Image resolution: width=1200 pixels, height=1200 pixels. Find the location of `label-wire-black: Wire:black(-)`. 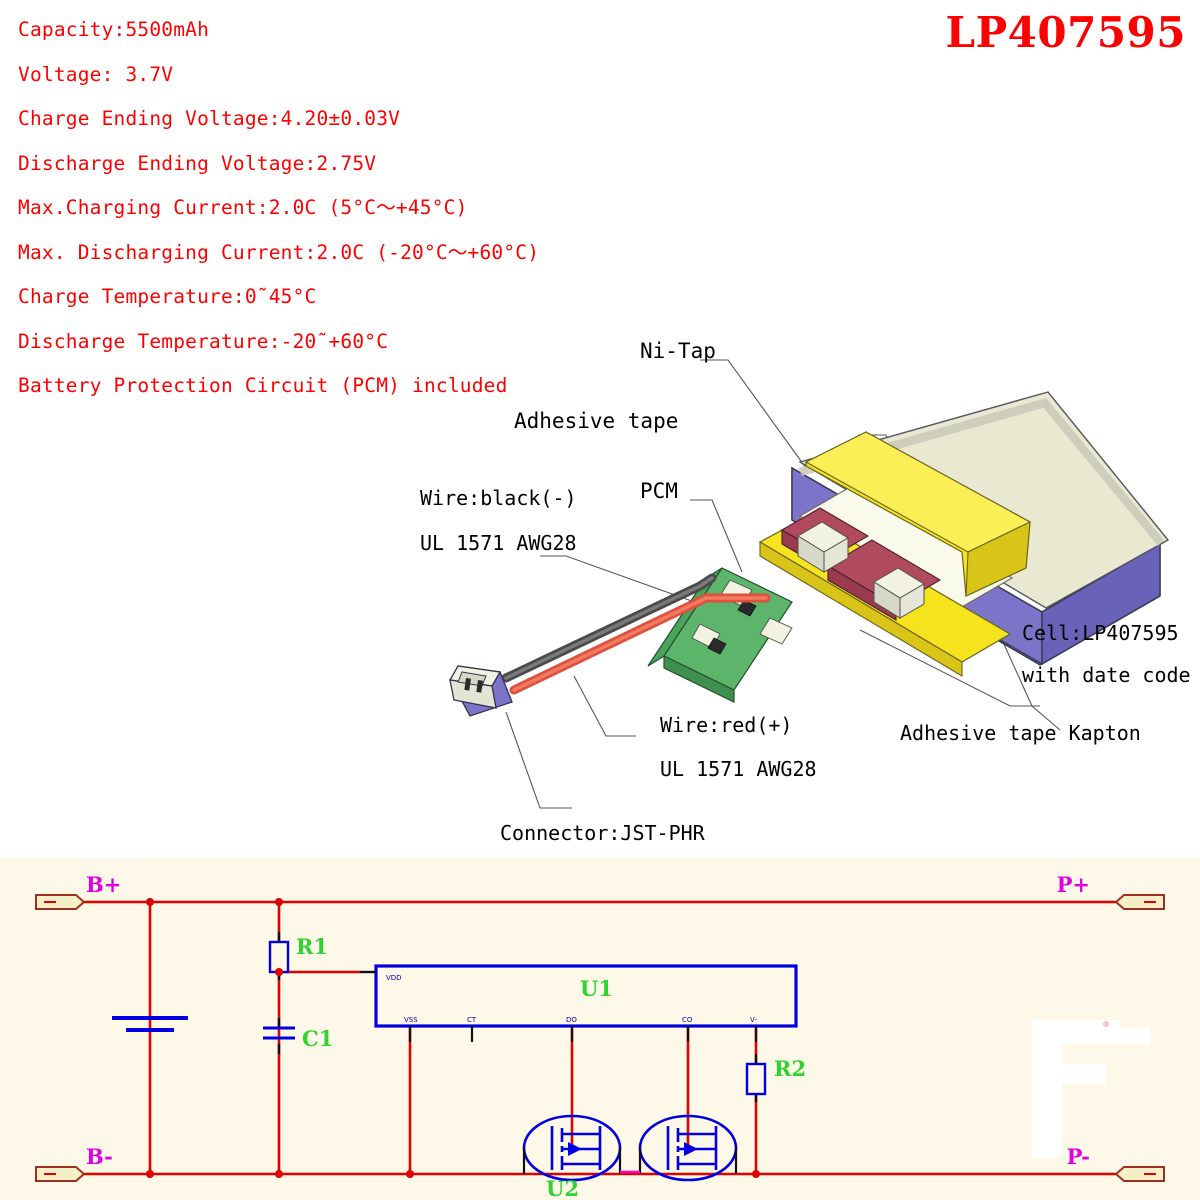

label-wire-black: Wire:black(-) is located at coordinates (498, 498).